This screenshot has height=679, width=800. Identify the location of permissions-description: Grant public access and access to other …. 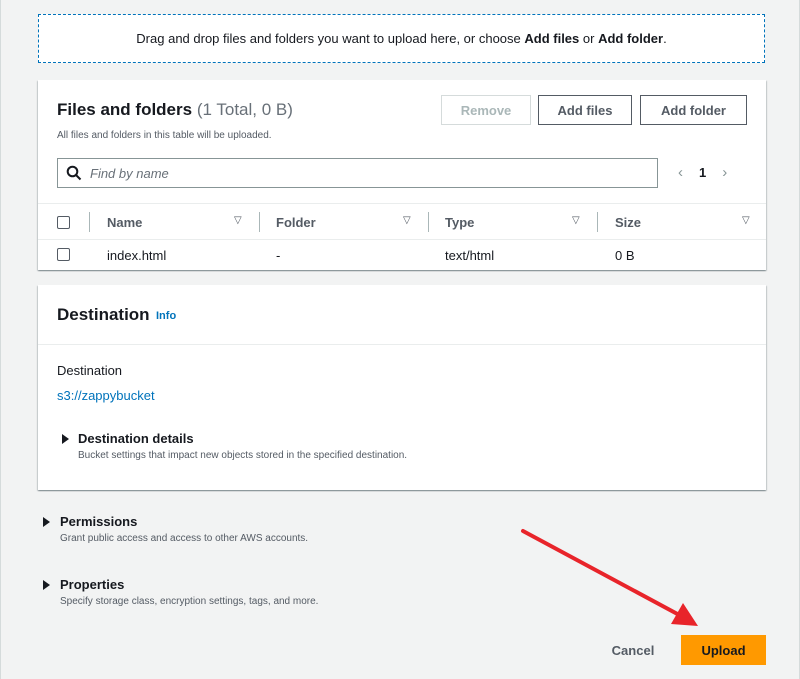
(184, 538).